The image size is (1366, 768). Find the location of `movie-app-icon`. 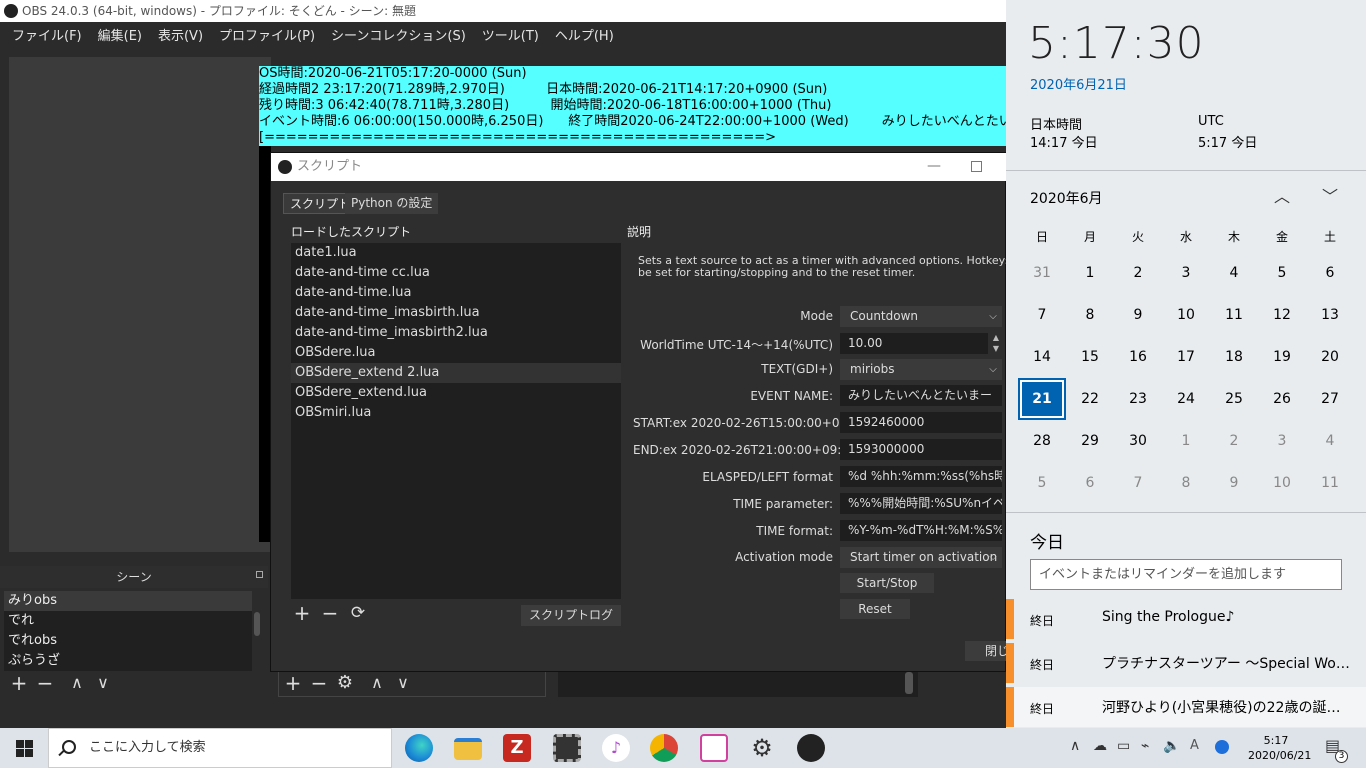

movie-app-icon is located at coordinates (567, 748).